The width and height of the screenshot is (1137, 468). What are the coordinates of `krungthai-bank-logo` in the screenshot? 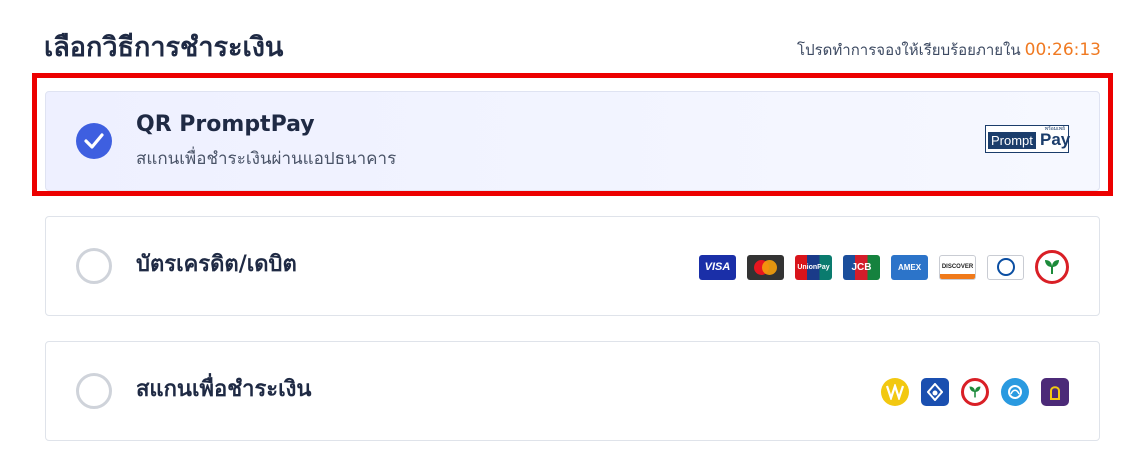 It's located at (895, 392).